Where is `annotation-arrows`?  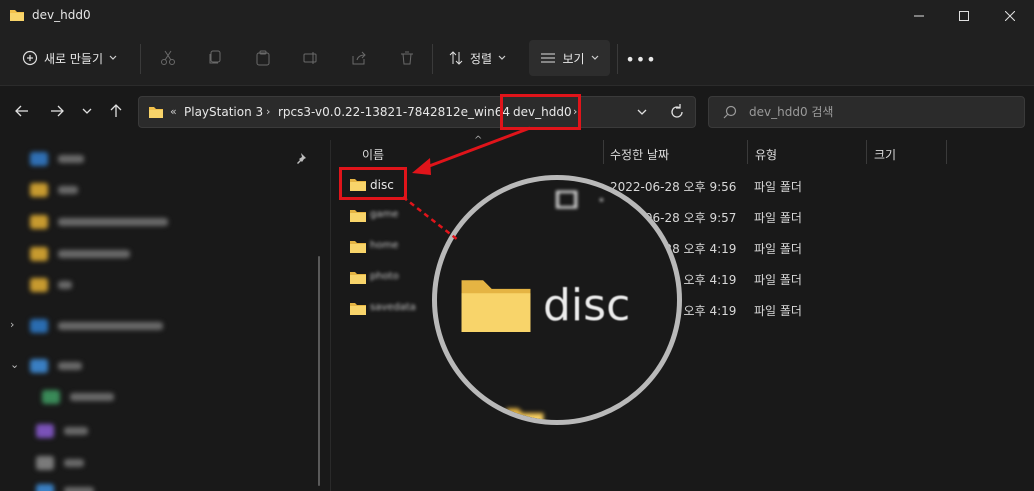 annotation-arrows is located at coordinates (466, 183).